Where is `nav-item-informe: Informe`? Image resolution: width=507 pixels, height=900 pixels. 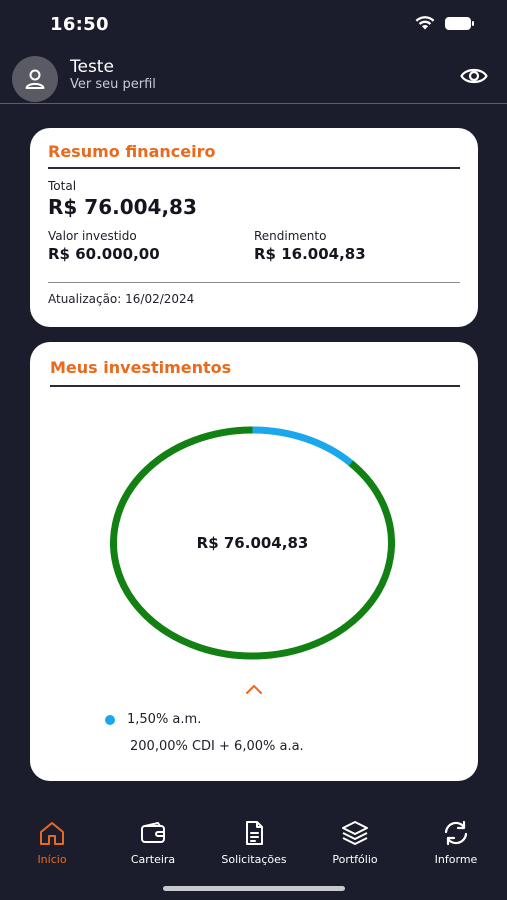 nav-item-informe: Informe is located at coordinates (456, 843).